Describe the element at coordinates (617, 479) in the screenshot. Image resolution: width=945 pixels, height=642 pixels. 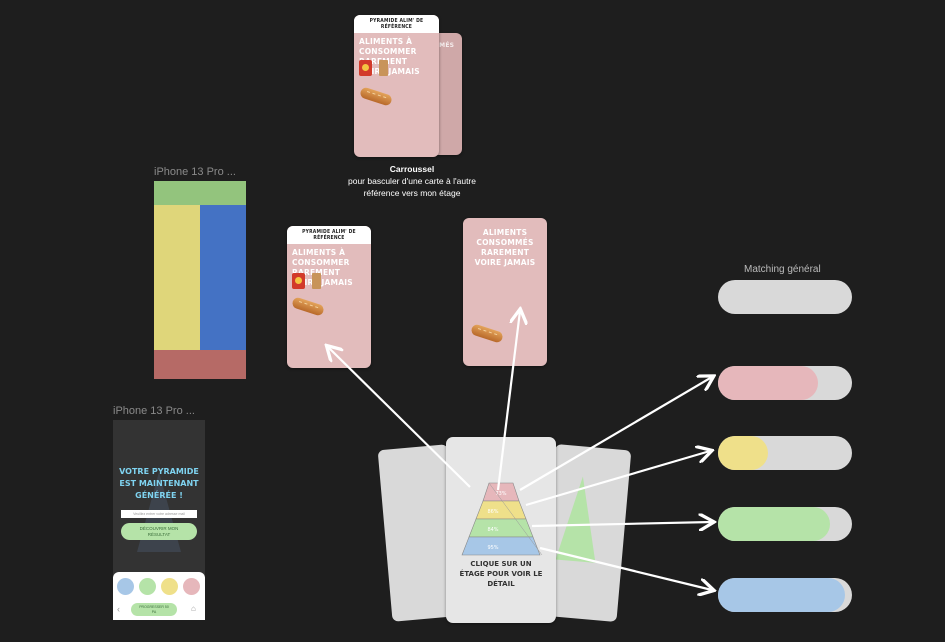
I see `arrow-to-yellow-bar` at that location.